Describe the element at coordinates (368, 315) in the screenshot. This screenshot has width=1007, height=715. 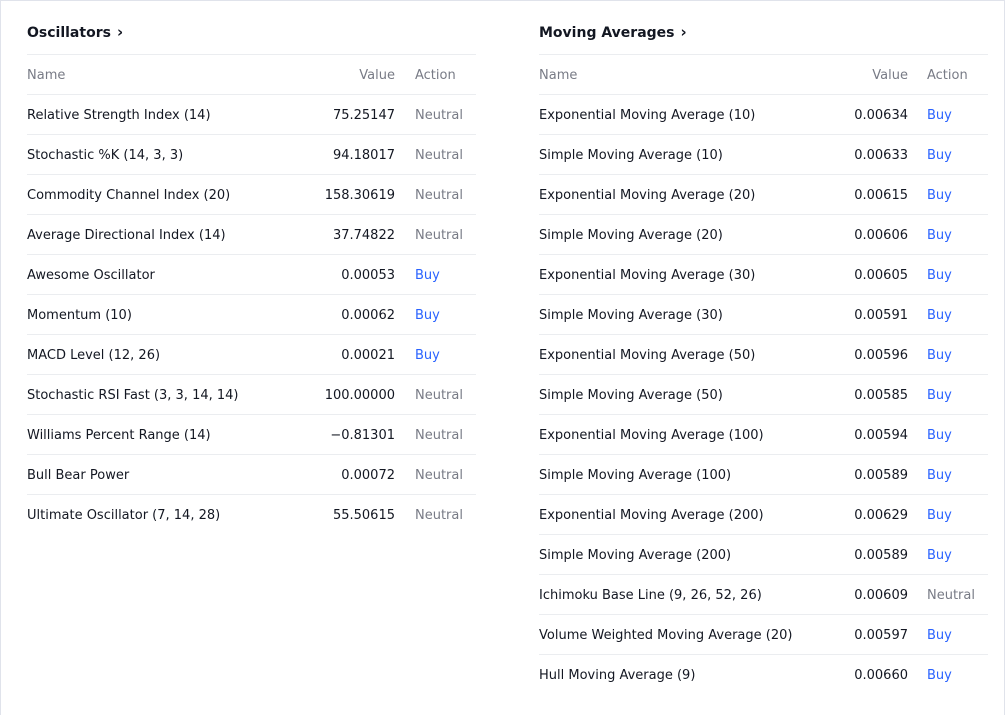
I see `indicator-value: 0.00062` at that location.